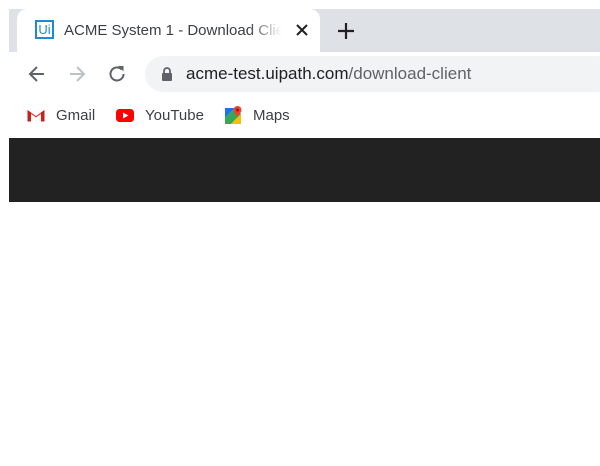  What do you see at coordinates (167, 74) in the screenshot?
I see `lock-icon` at bounding box center [167, 74].